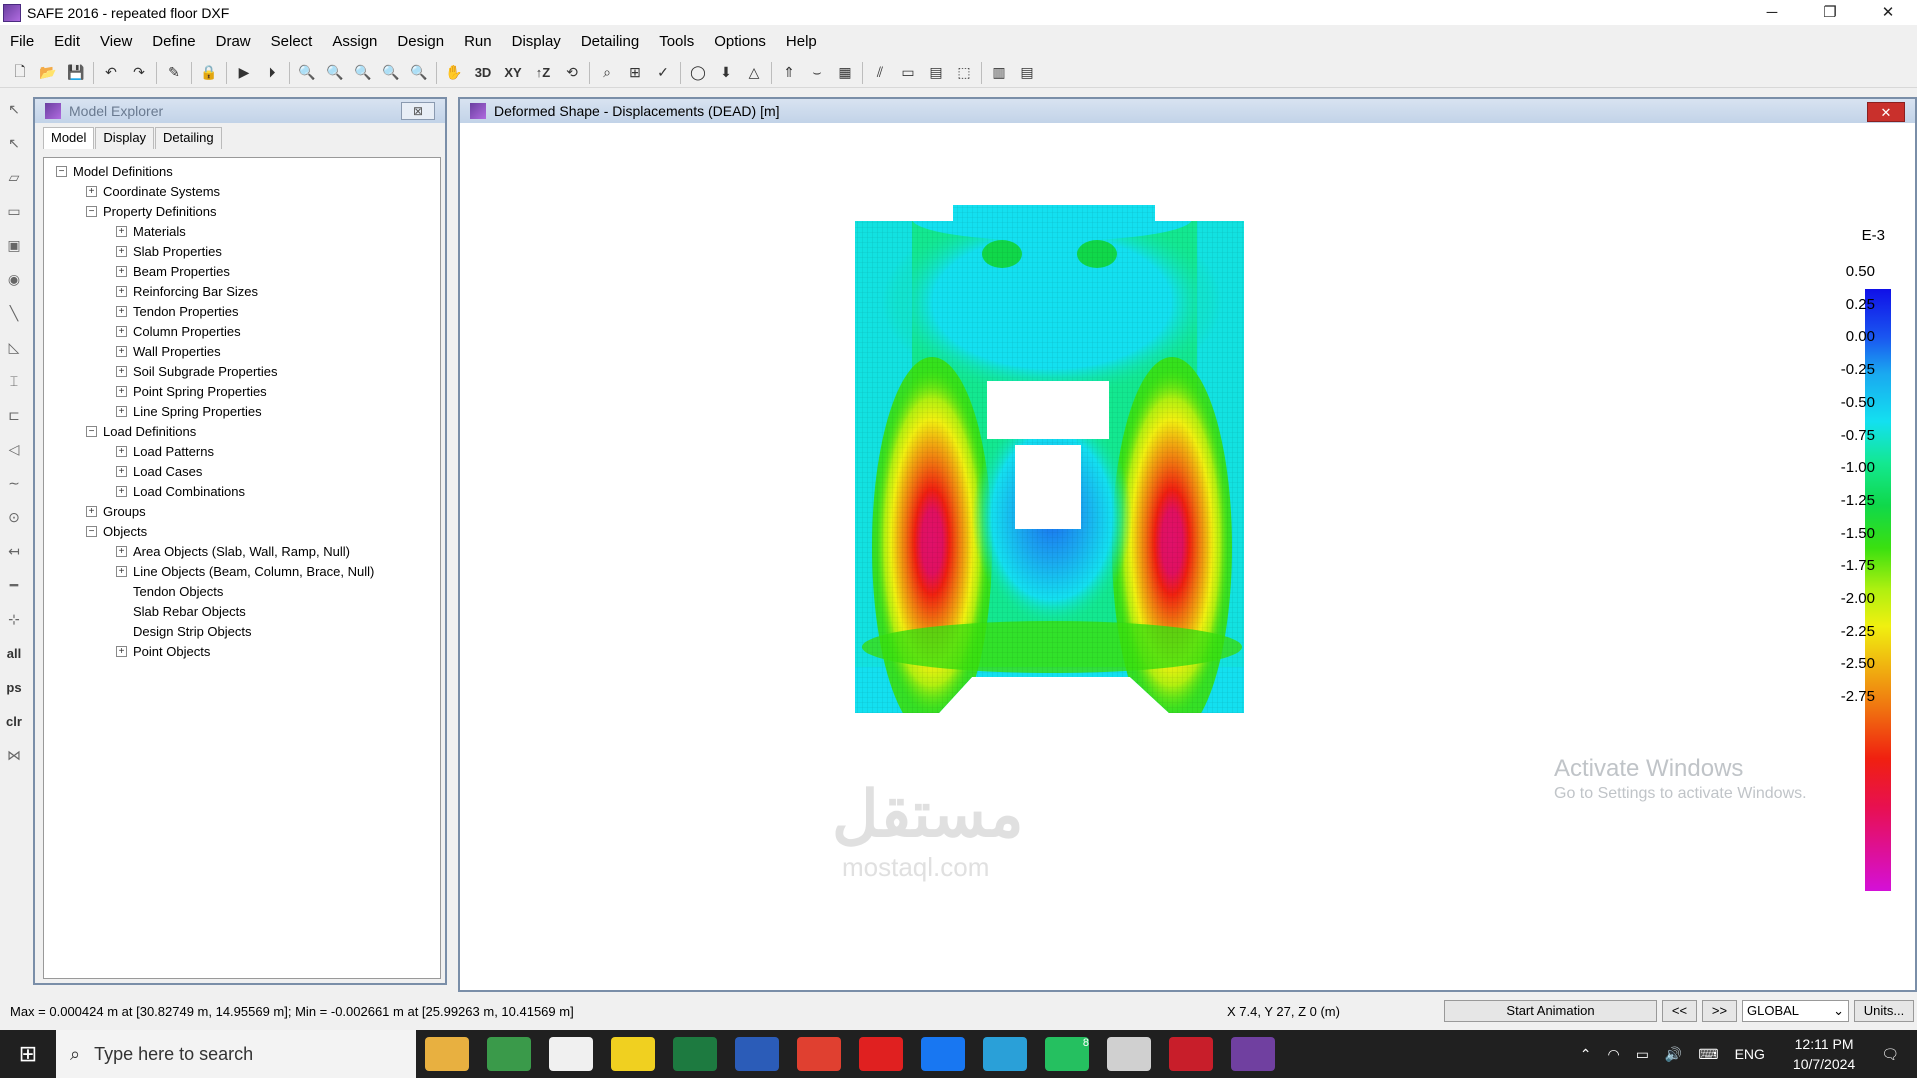 The height and width of the screenshot is (1078, 1917). What do you see at coordinates (242, 431) in the screenshot?
I see `tree-item: − Load Definitions` at bounding box center [242, 431].